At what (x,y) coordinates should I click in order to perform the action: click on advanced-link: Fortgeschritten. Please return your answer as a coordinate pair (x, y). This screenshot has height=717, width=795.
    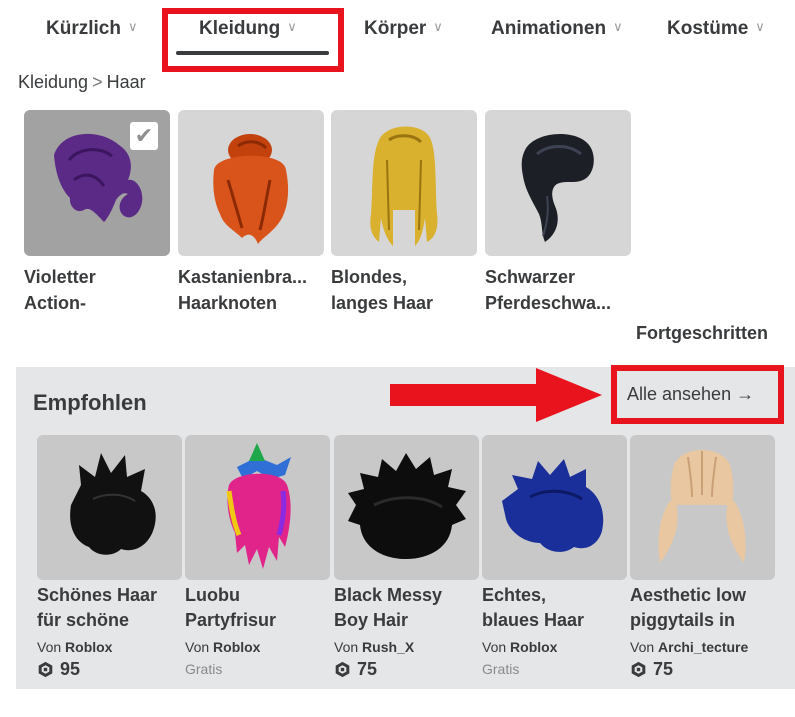
    Looking at the image, I should click on (702, 333).